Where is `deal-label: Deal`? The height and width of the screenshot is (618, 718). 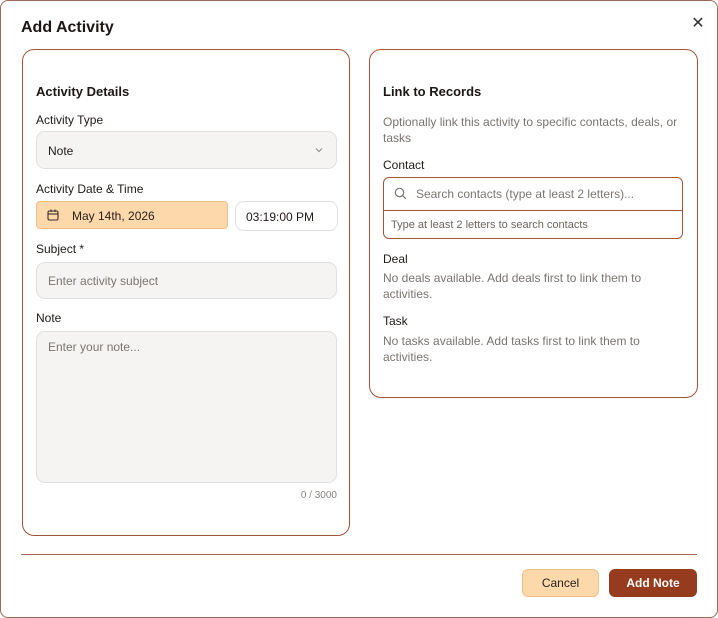
deal-label: Deal is located at coordinates (395, 259).